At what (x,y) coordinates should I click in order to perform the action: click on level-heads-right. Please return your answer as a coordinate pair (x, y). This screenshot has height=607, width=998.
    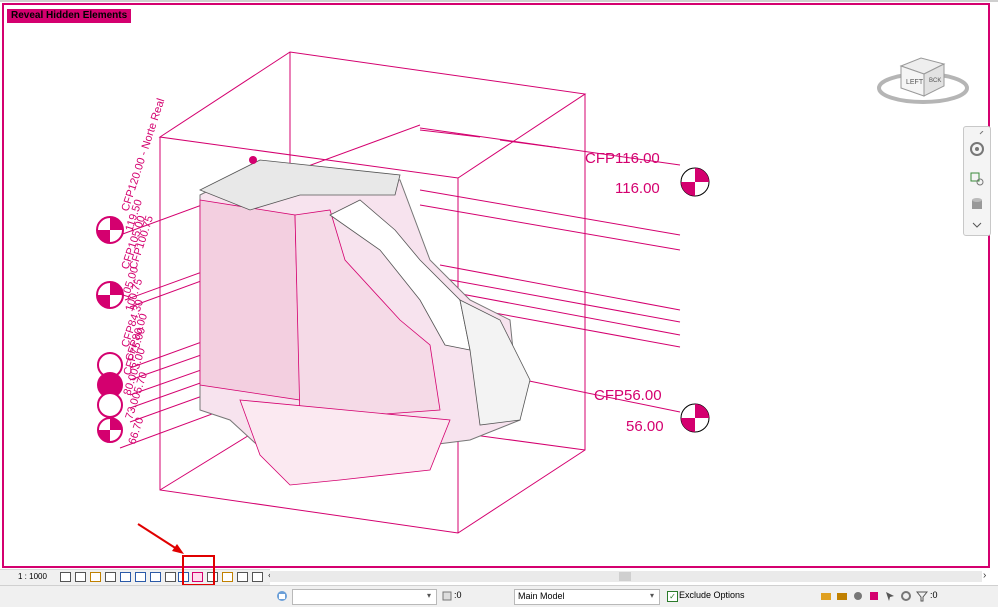
    Looking at the image, I should click on (695, 300).